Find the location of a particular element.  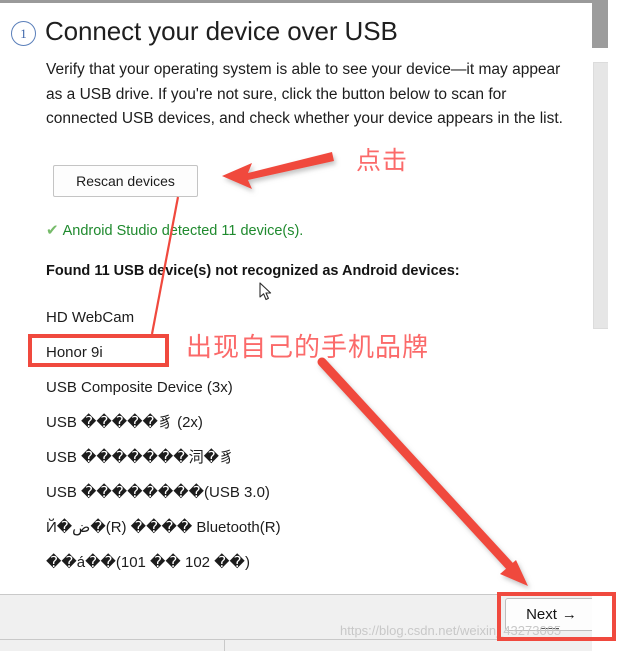

window-right-edge is located at coordinates (613, 325).